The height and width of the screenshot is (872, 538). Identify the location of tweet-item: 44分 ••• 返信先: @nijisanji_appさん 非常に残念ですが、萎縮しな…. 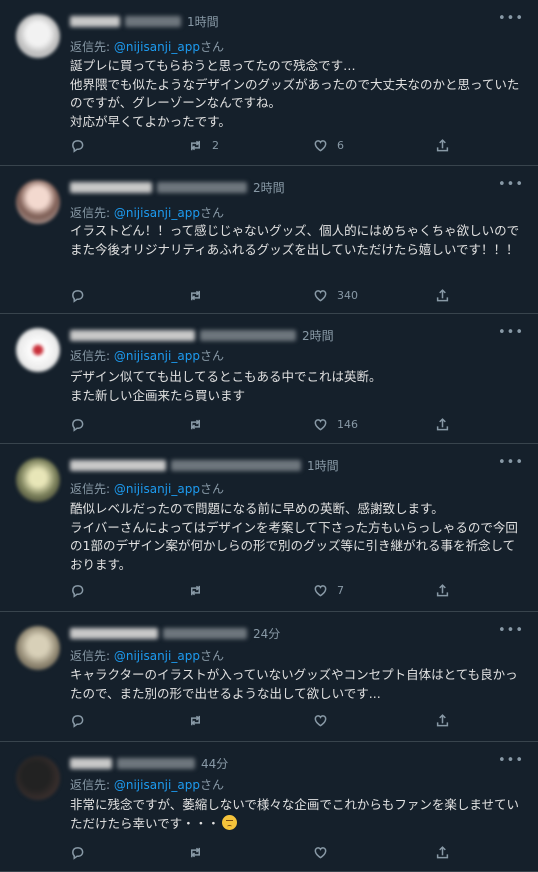
(269, 807).